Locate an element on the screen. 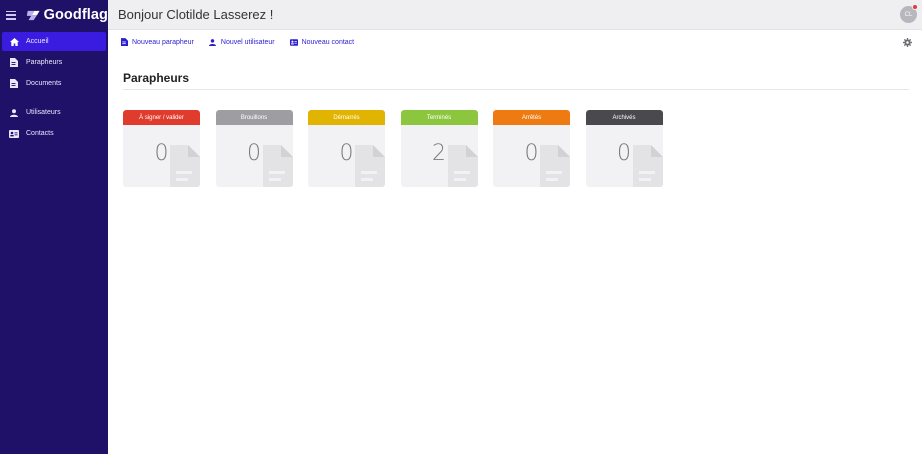 The height and width of the screenshot is (454, 922). document-icon is located at coordinates (14, 83).